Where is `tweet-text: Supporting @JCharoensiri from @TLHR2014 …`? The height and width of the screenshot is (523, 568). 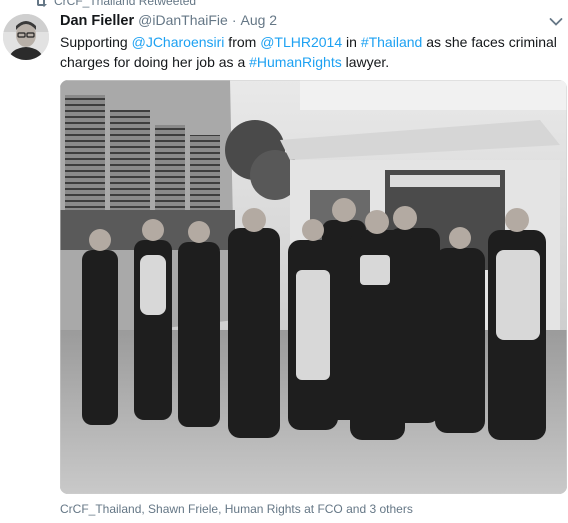
tweet-text: Supporting @JCharoensiri from @TLHR2014 … is located at coordinates (310, 52).